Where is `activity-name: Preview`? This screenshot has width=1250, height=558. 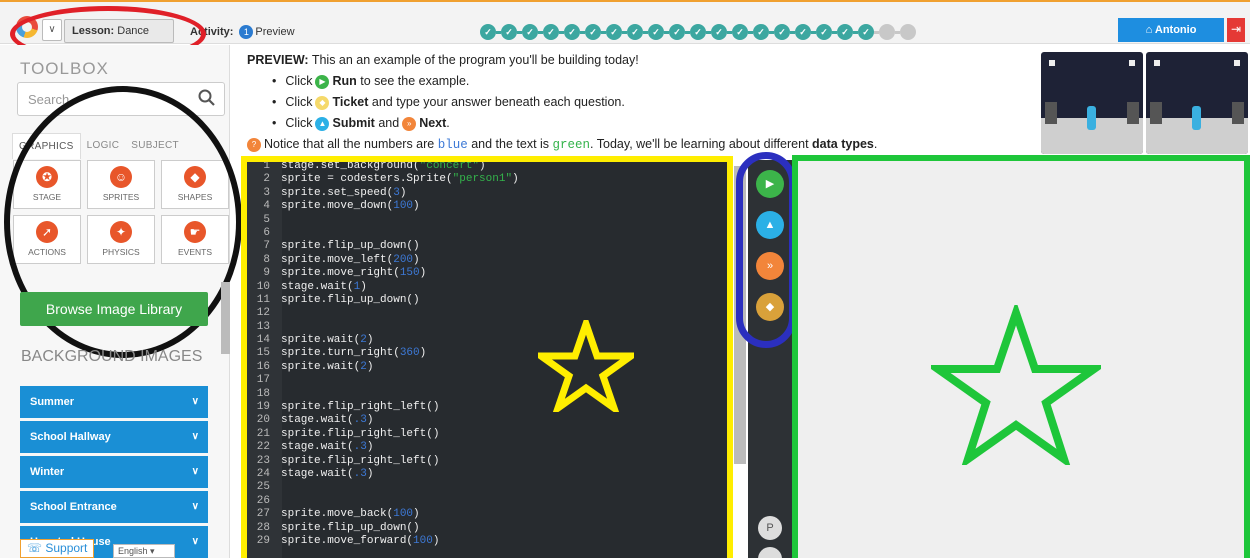 activity-name: Preview is located at coordinates (275, 31).